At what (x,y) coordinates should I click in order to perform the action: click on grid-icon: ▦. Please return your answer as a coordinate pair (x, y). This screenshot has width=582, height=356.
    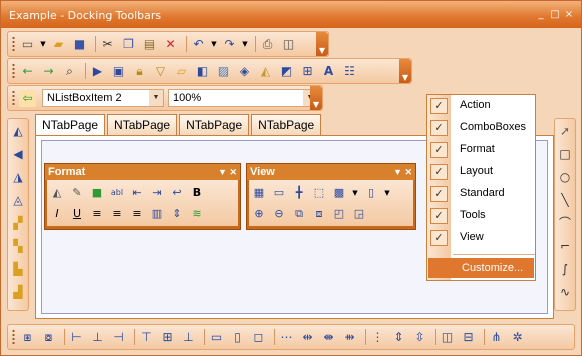
    Looking at the image, I should click on (259, 193).